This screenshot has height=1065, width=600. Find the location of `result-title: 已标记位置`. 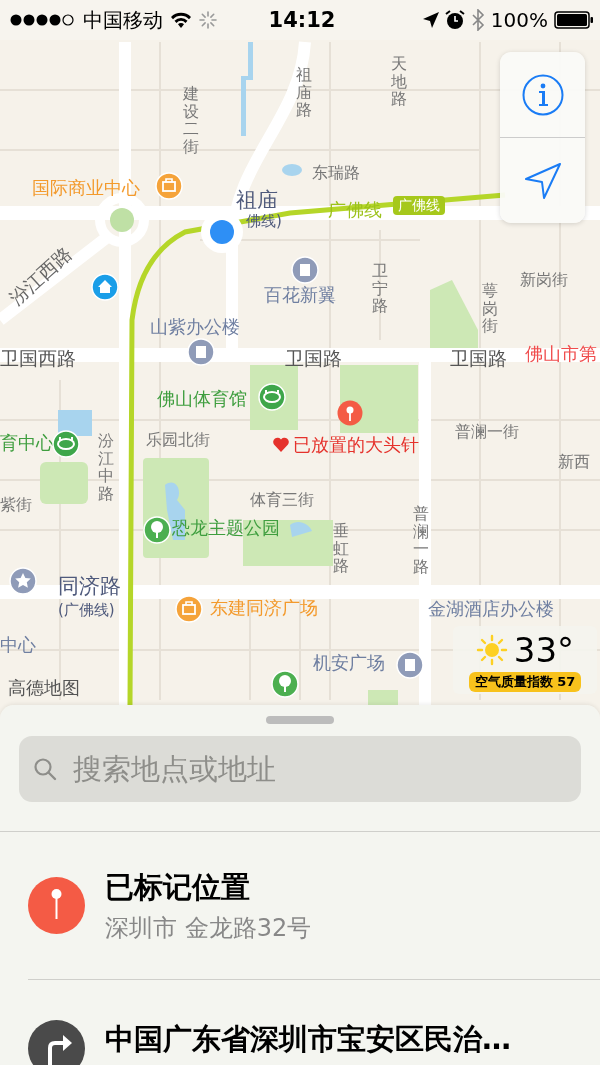

result-title: 已标记位置 is located at coordinates (178, 887).